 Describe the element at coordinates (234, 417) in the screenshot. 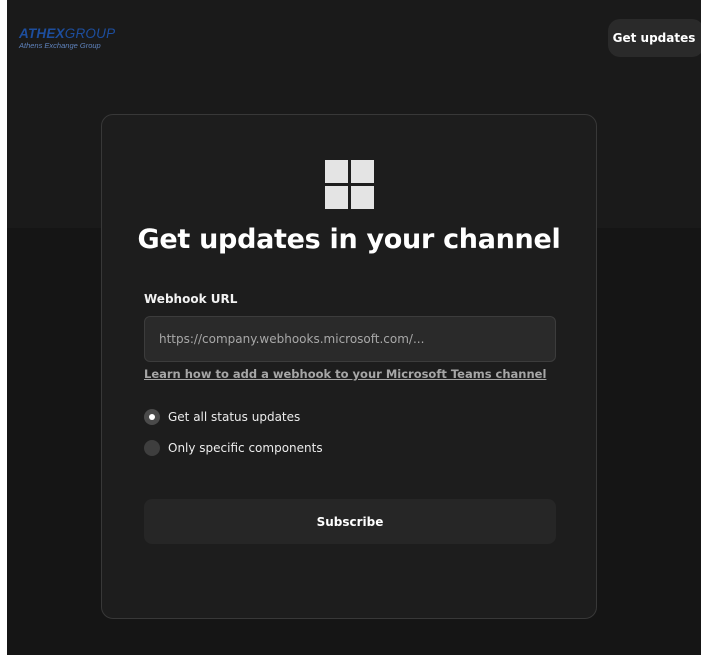

I see `option-label: Get all status updates` at that location.